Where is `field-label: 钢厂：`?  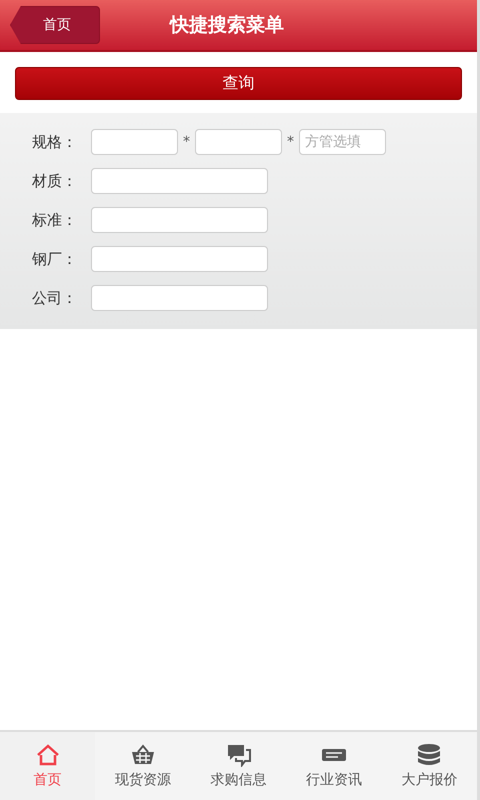
field-label: 钢厂： is located at coordinates (55, 259).